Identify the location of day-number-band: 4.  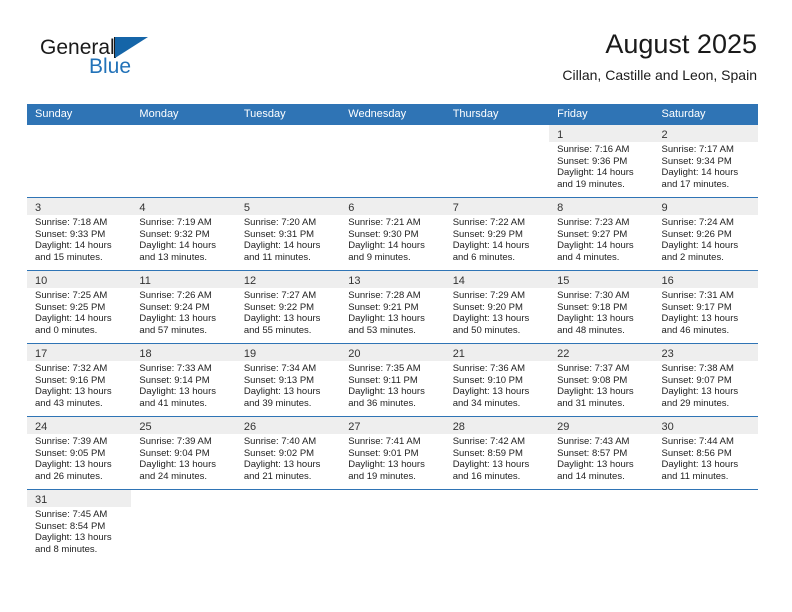
(183, 206).